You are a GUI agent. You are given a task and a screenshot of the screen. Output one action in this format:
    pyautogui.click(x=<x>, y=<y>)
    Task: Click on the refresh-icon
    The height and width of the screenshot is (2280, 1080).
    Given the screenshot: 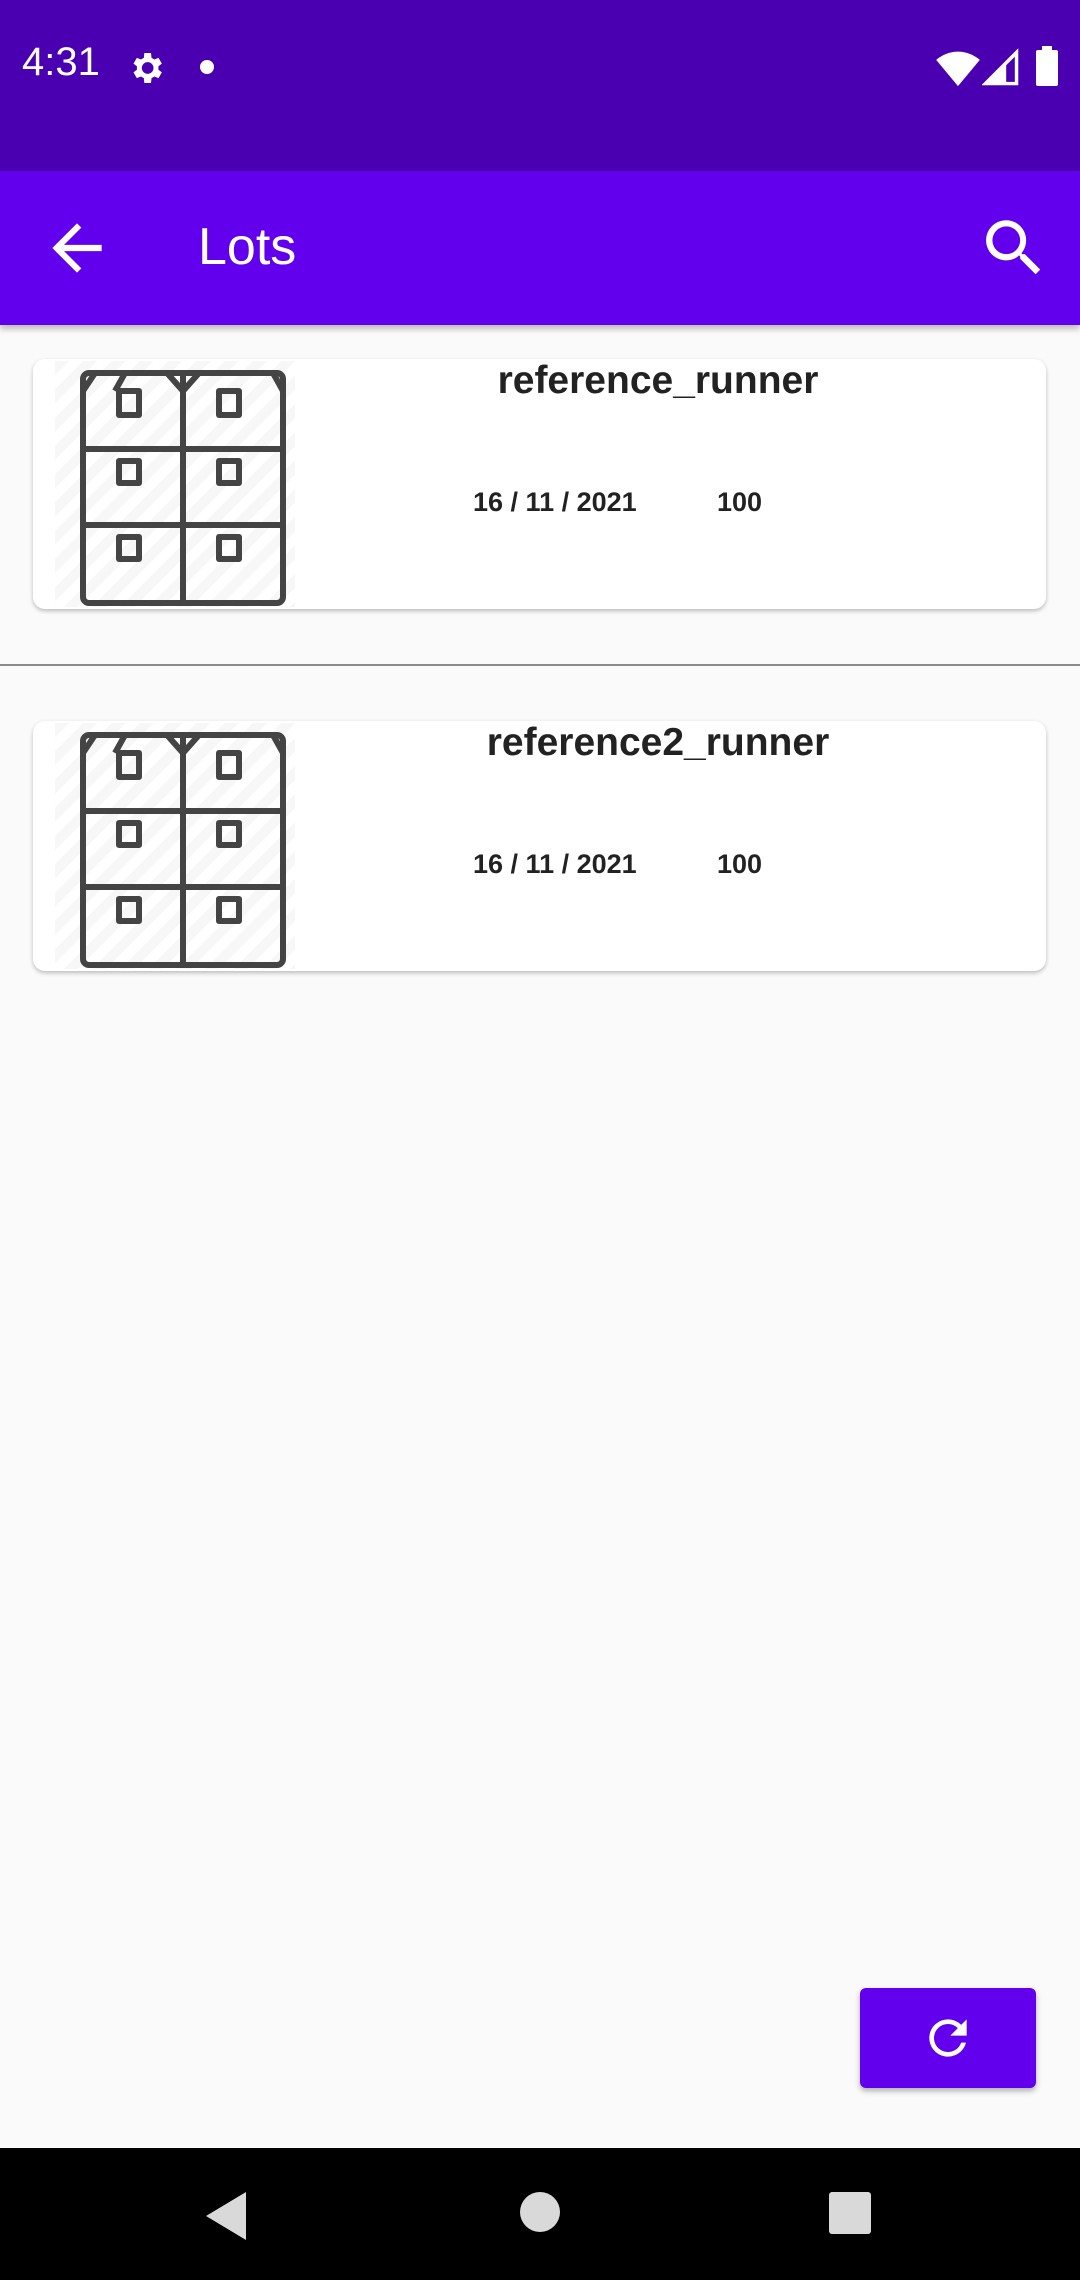 What is the action you would take?
    pyautogui.click(x=948, y=2038)
    